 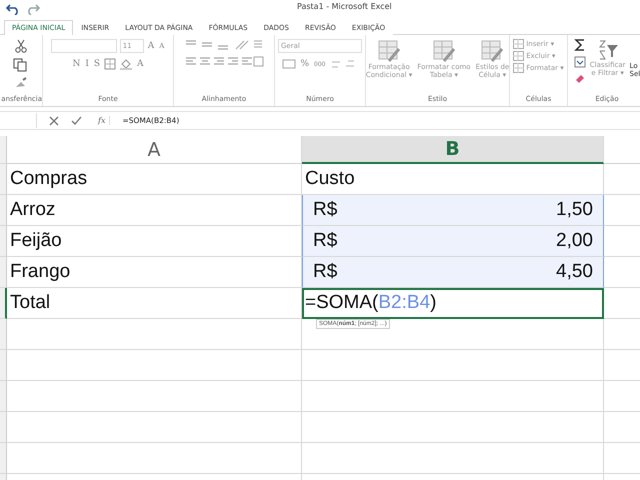 I want to click on undo-icon, so click(x=13, y=9).